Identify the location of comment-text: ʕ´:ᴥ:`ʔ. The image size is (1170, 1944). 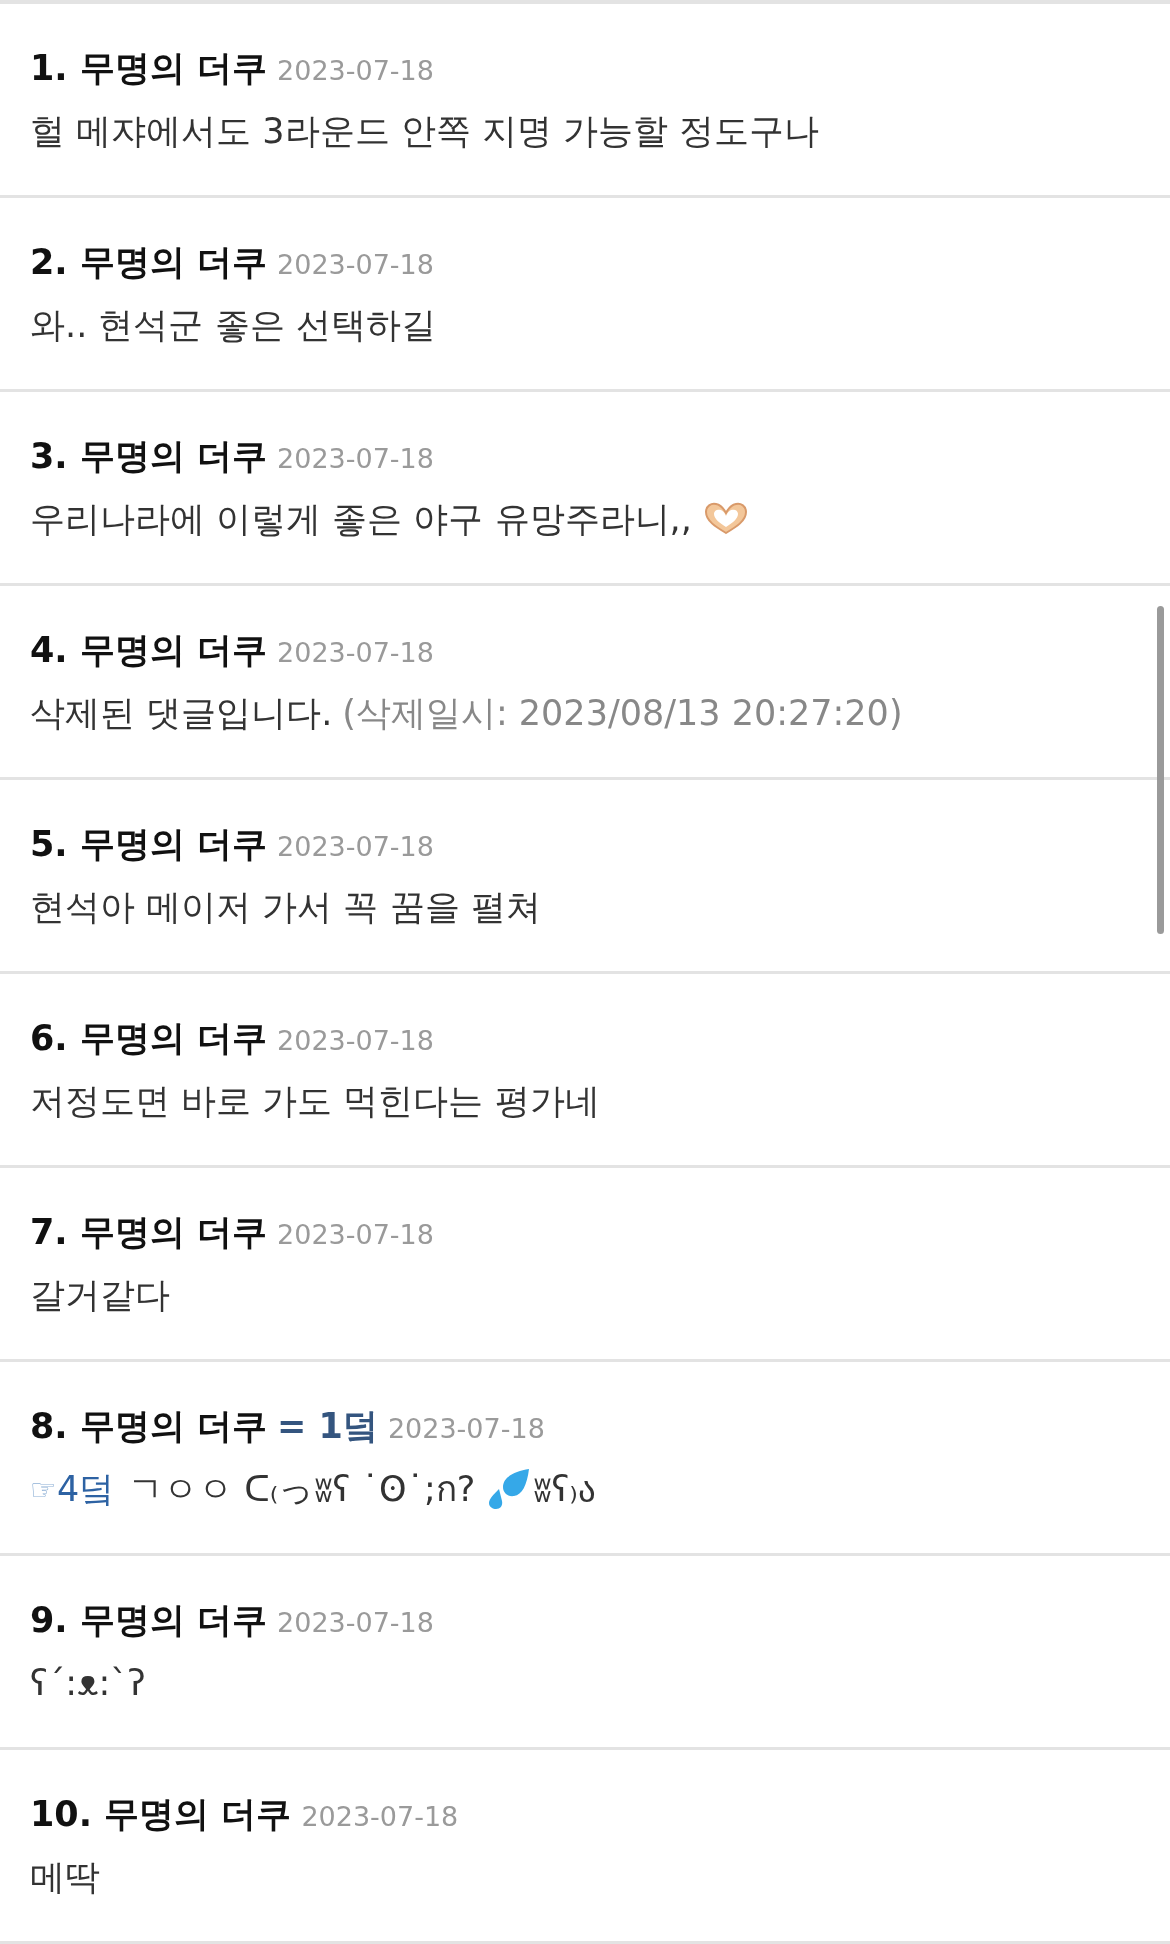
(88, 1683).